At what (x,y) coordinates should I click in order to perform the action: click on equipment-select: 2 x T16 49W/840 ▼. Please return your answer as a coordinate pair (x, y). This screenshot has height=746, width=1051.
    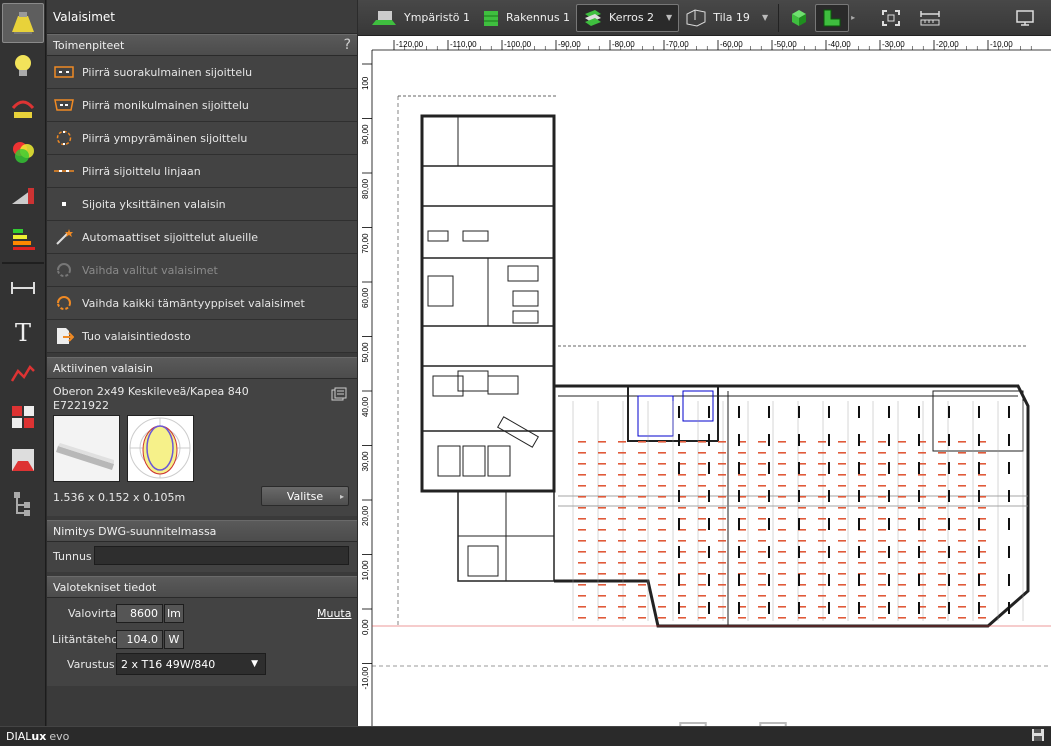
    Looking at the image, I should click on (191, 664).